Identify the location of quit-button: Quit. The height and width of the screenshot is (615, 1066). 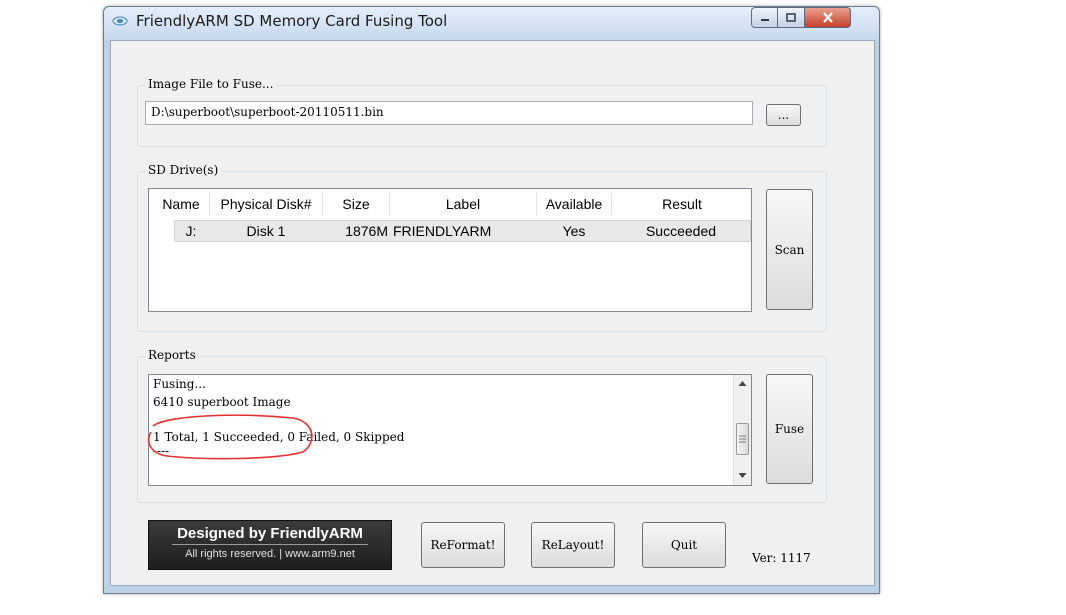
(684, 545).